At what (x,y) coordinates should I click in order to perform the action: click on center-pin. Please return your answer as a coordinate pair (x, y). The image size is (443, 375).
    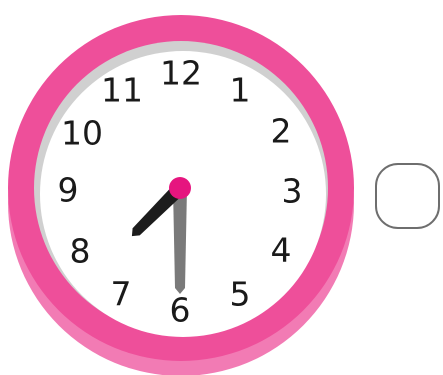
    Looking at the image, I should click on (180, 188).